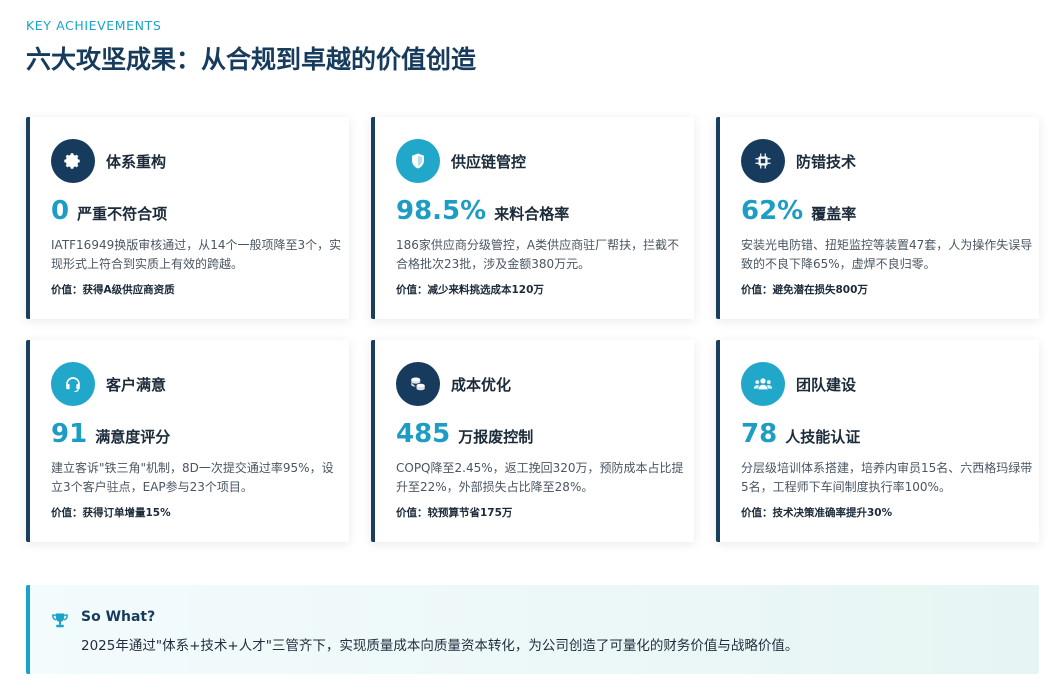 The height and width of the screenshot is (696, 1062). I want to click on card-value: 价值：减少来料挑选成本120万, so click(470, 290).